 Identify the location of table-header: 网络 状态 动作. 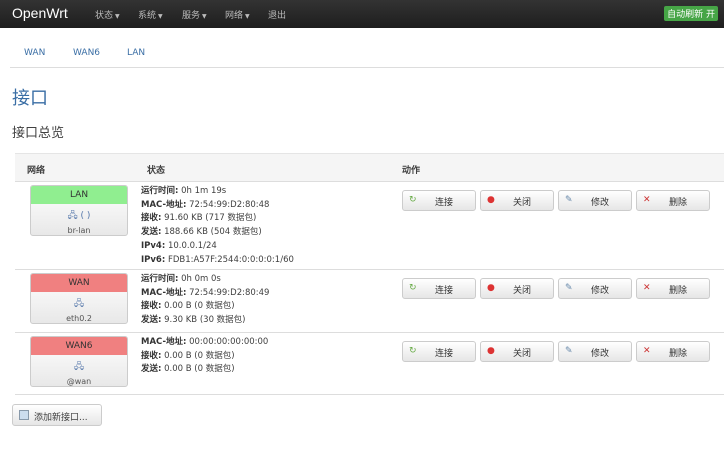
(369, 167).